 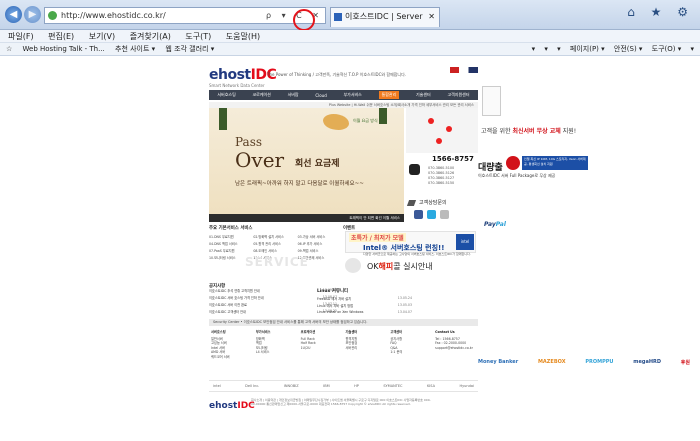 I want to click on partner-logo: Dell Inc., so click(x=252, y=386).